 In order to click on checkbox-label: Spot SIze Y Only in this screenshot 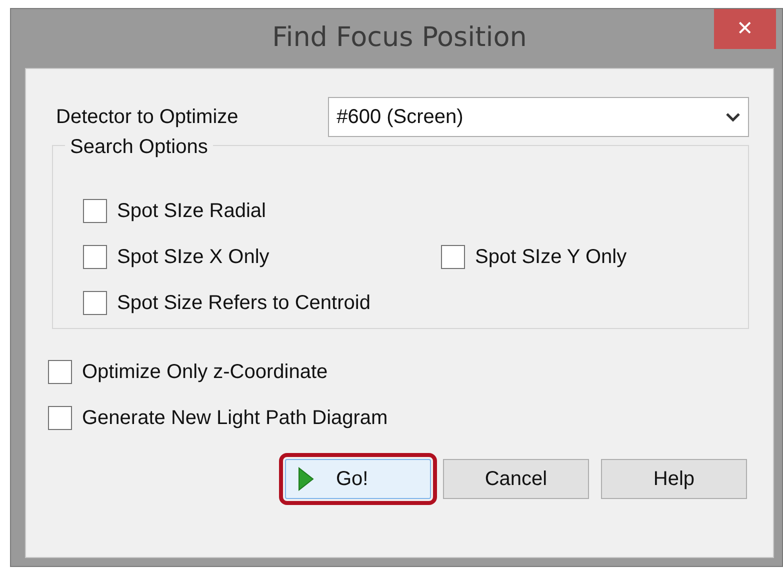, I will do `click(551, 257)`.